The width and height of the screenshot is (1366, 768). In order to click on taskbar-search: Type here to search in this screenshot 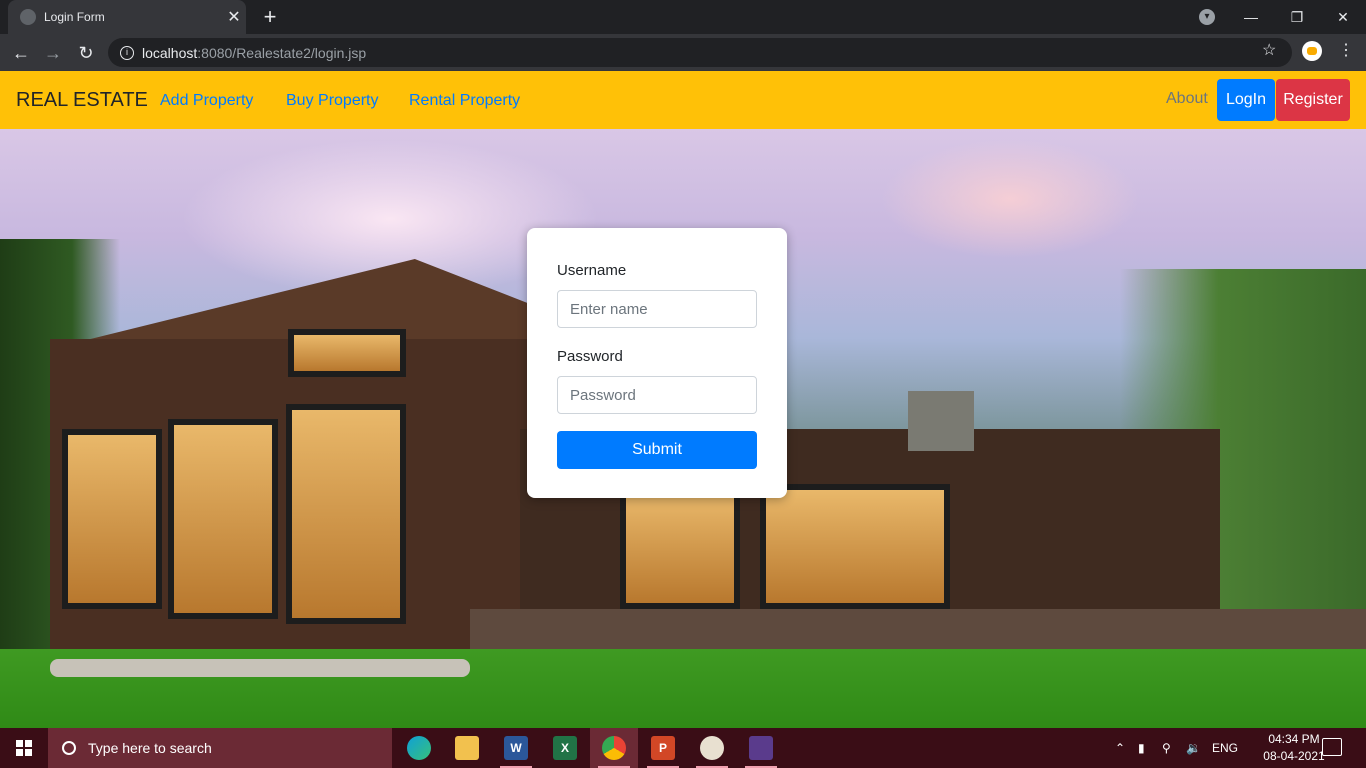, I will do `click(220, 748)`.